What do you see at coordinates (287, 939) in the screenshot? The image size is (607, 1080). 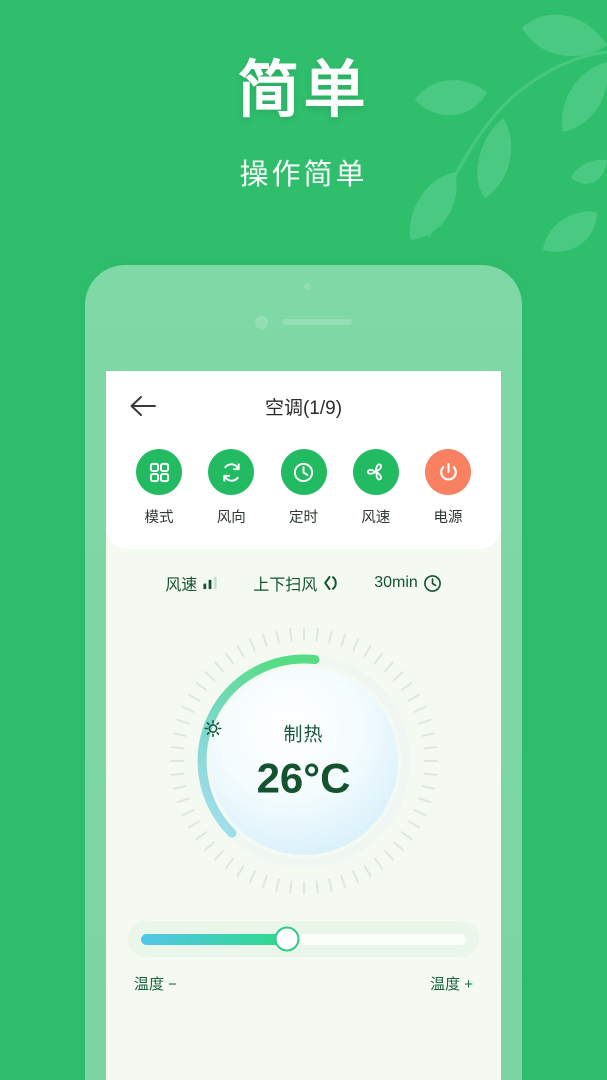 I see `slider-thumb` at bounding box center [287, 939].